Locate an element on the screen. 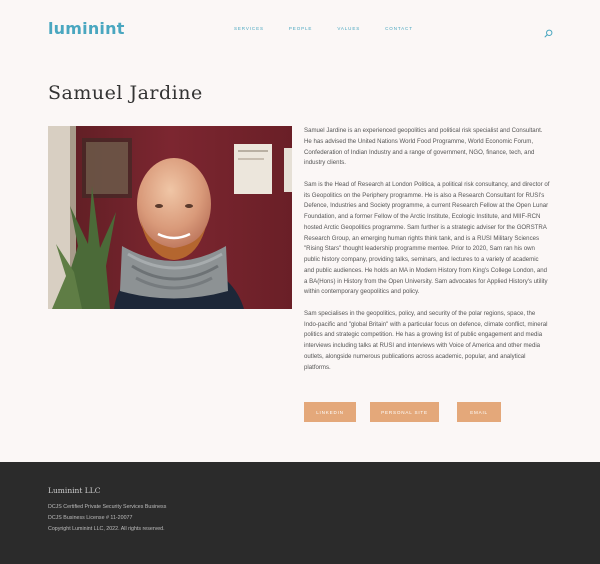 This screenshot has width=600, height=564. footer-license: DCJS Business License # 11-20077 is located at coordinates (90, 518).